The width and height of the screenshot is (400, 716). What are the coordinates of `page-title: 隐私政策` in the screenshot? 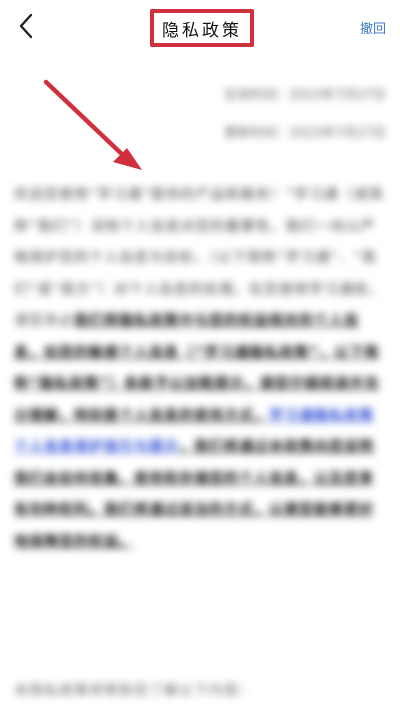 It's located at (202, 30).